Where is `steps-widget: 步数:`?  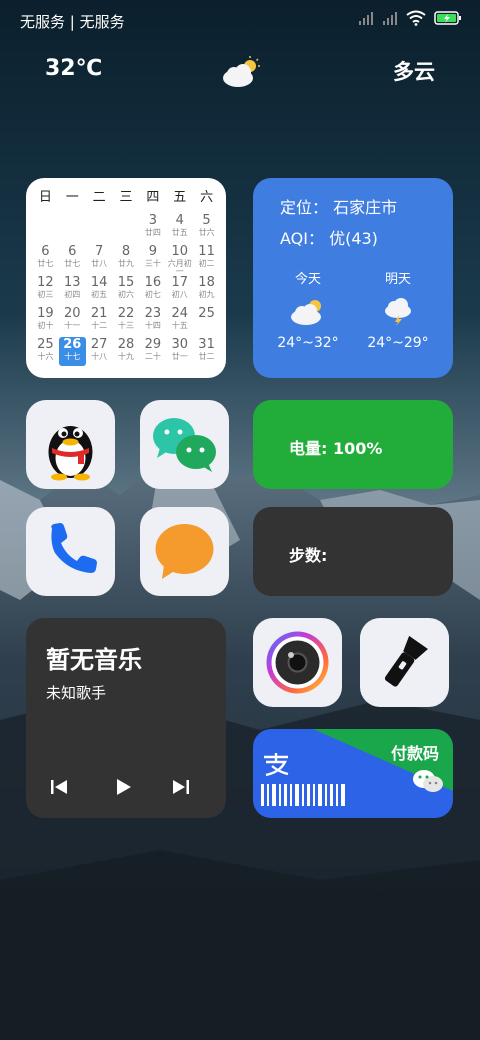
steps-widget: 步数: is located at coordinates (353, 551).